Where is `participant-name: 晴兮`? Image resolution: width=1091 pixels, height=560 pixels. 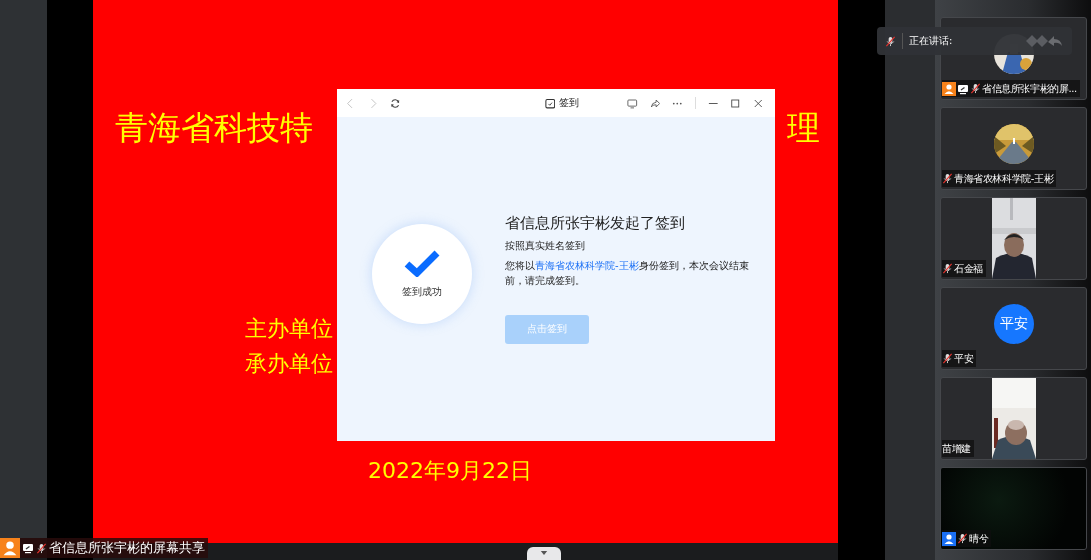 participant-name: 晴兮 is located at coordinates (979, 538).